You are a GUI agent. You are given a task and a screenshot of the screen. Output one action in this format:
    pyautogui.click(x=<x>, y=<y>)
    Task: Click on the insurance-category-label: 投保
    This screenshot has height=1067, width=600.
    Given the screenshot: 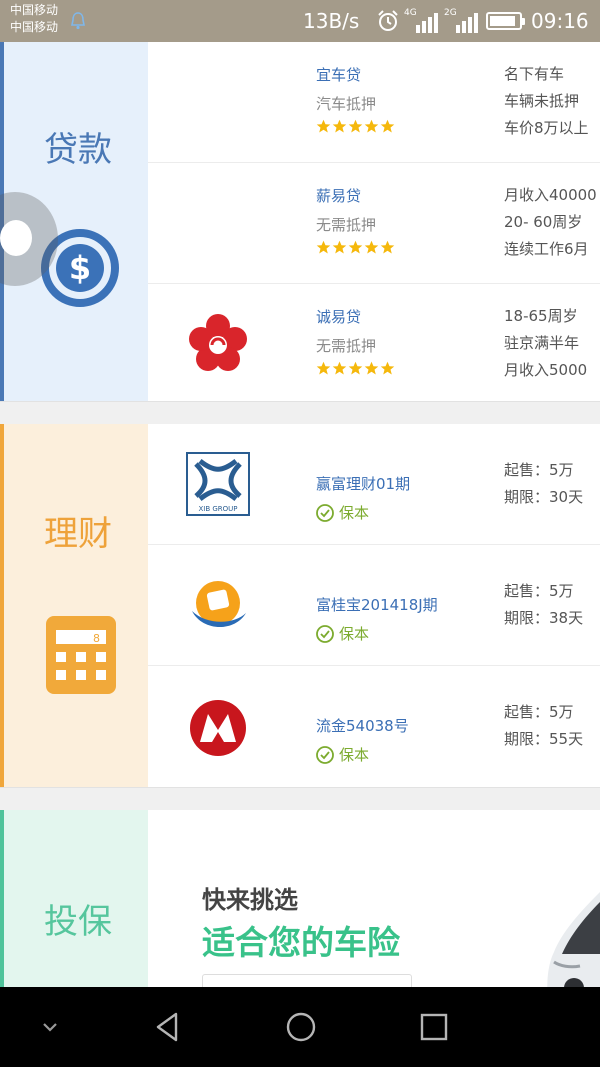 What is the action you would take?
    pyautogui.click(x=78, y=922)
    